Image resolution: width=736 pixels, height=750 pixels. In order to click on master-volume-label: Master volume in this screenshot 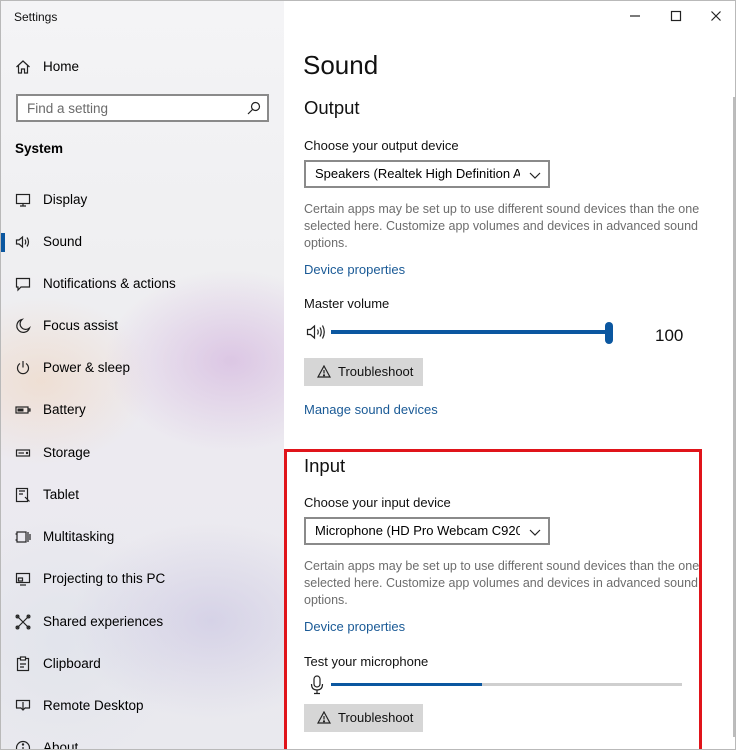, I will do `click(347, 303)`.